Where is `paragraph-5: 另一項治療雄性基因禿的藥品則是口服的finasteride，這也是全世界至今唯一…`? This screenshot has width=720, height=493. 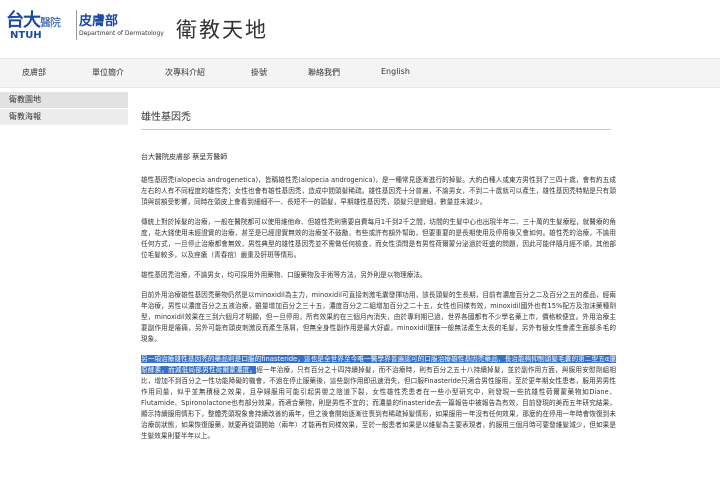 paragraph-5: 另一項治療雄性基因禿的藥品則是口服的finasteride，這也是全世界至今唯一… is located at coordinates (378, 398).